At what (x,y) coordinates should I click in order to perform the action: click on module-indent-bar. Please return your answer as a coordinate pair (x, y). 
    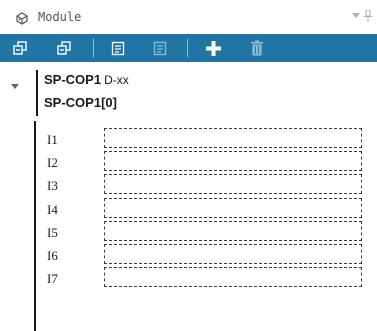
    Looking at the image, I should click on (37, 93).